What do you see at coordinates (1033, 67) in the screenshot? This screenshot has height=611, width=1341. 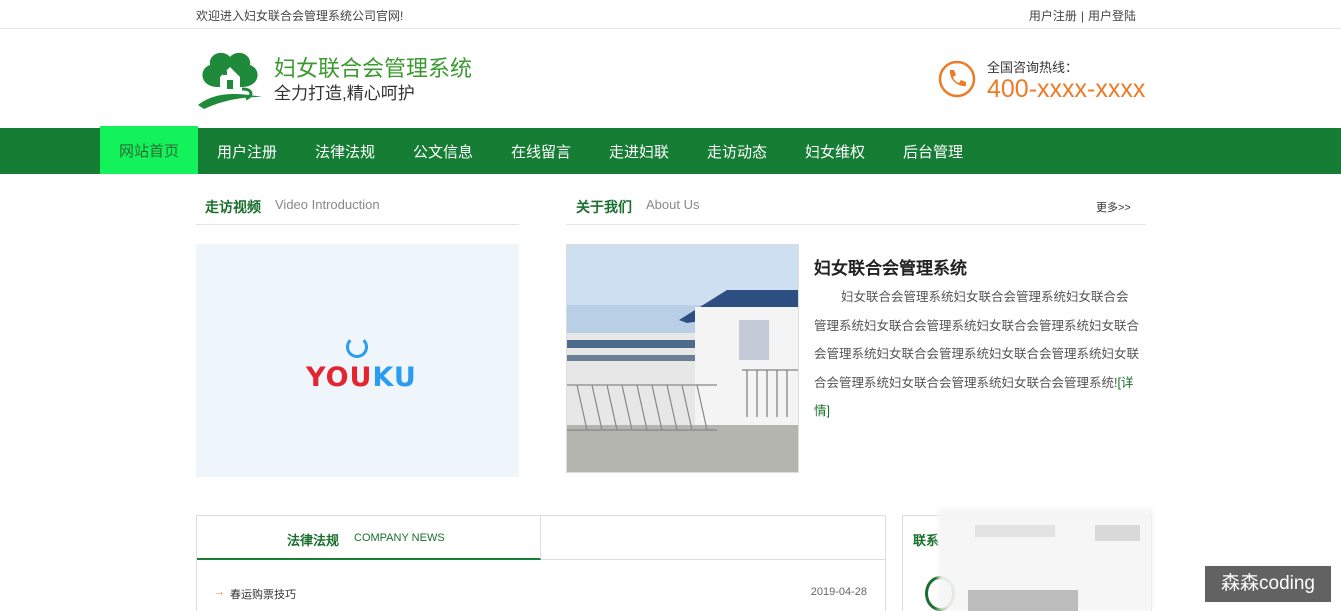 I see `hotline-label: 全国咨询热线：` at bounding box center [1033, 67].